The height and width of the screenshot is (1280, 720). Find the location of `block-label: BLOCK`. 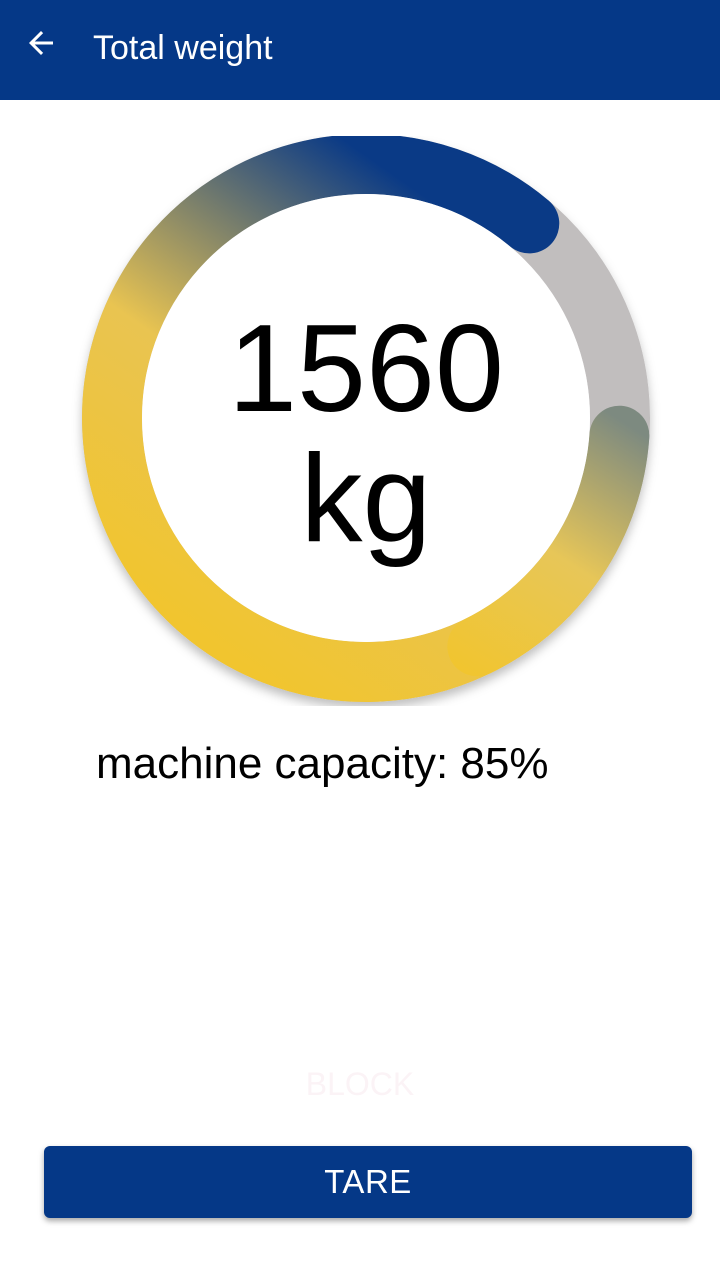

block-label: BLOCK is located at coordinates (360, 1084).